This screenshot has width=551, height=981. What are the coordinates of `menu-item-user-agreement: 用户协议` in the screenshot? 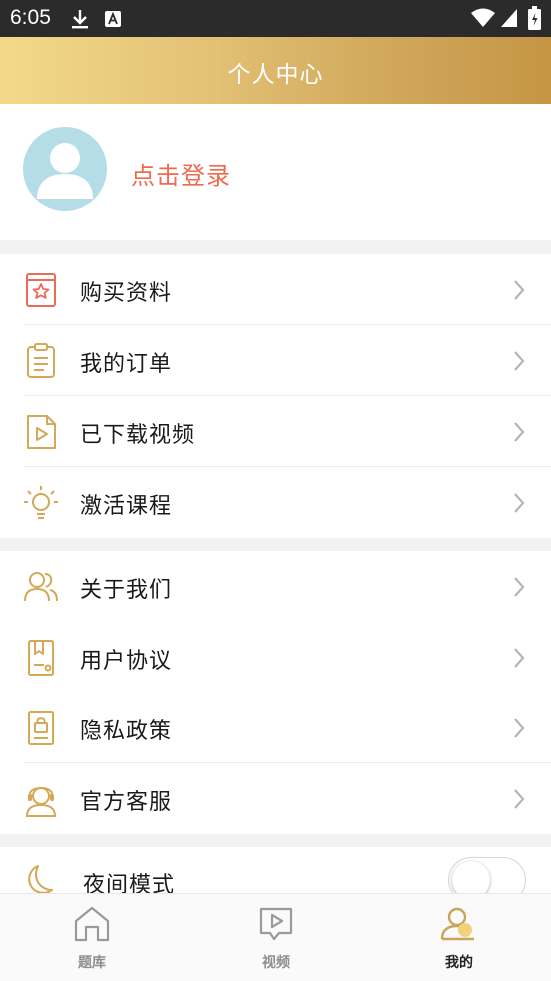 It's located at (275, 657).